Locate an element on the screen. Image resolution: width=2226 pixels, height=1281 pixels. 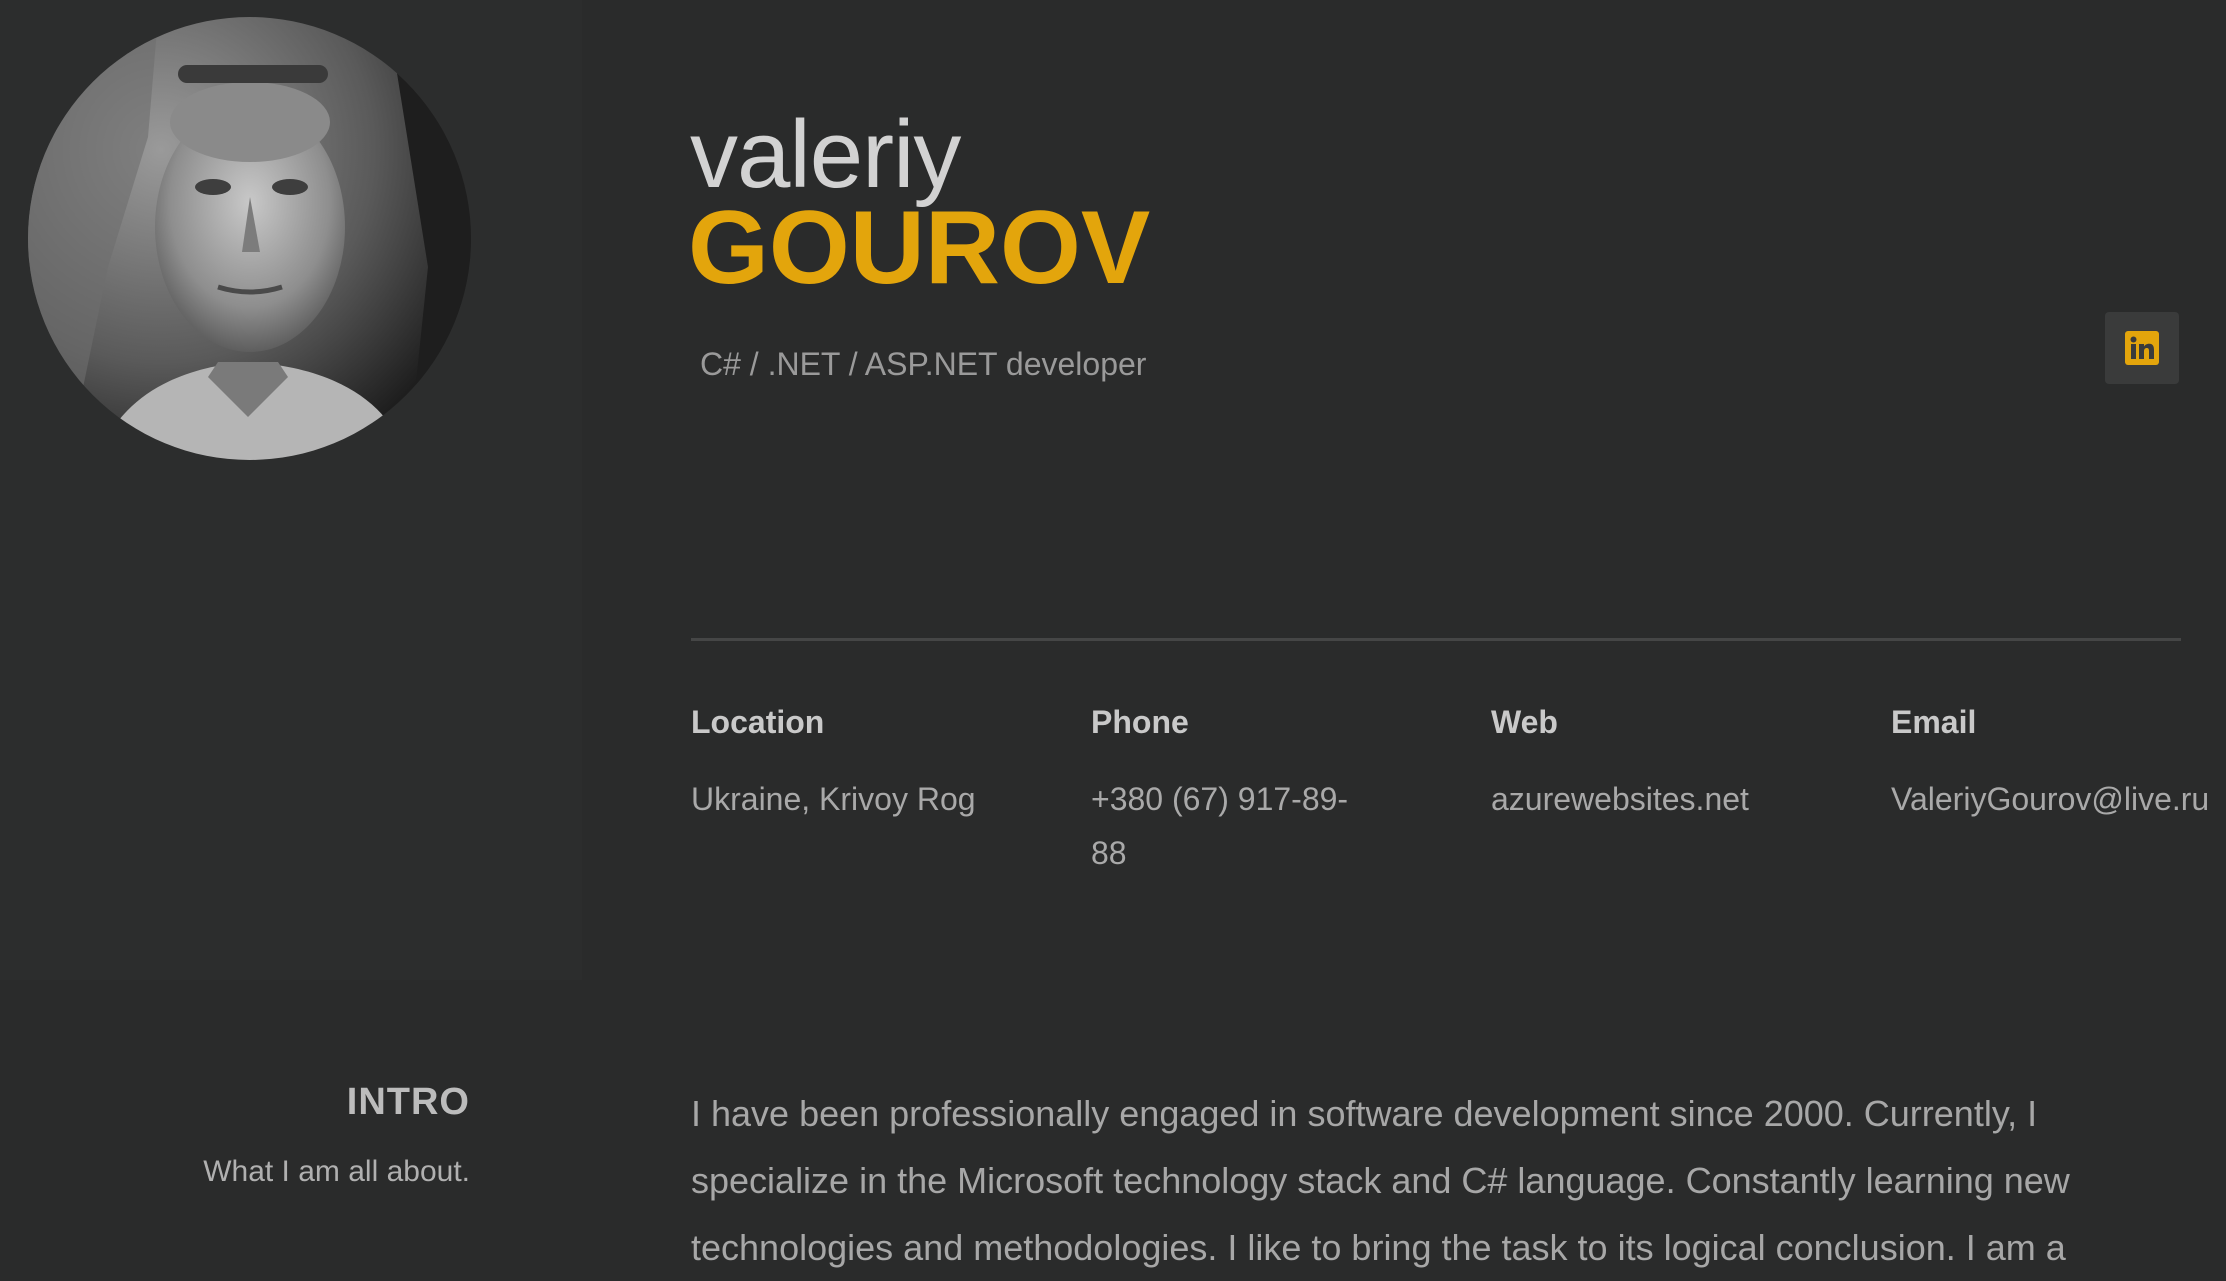
contact-email: Email ValeriyGourov@live.ru is located at coordinates (2058, 763).